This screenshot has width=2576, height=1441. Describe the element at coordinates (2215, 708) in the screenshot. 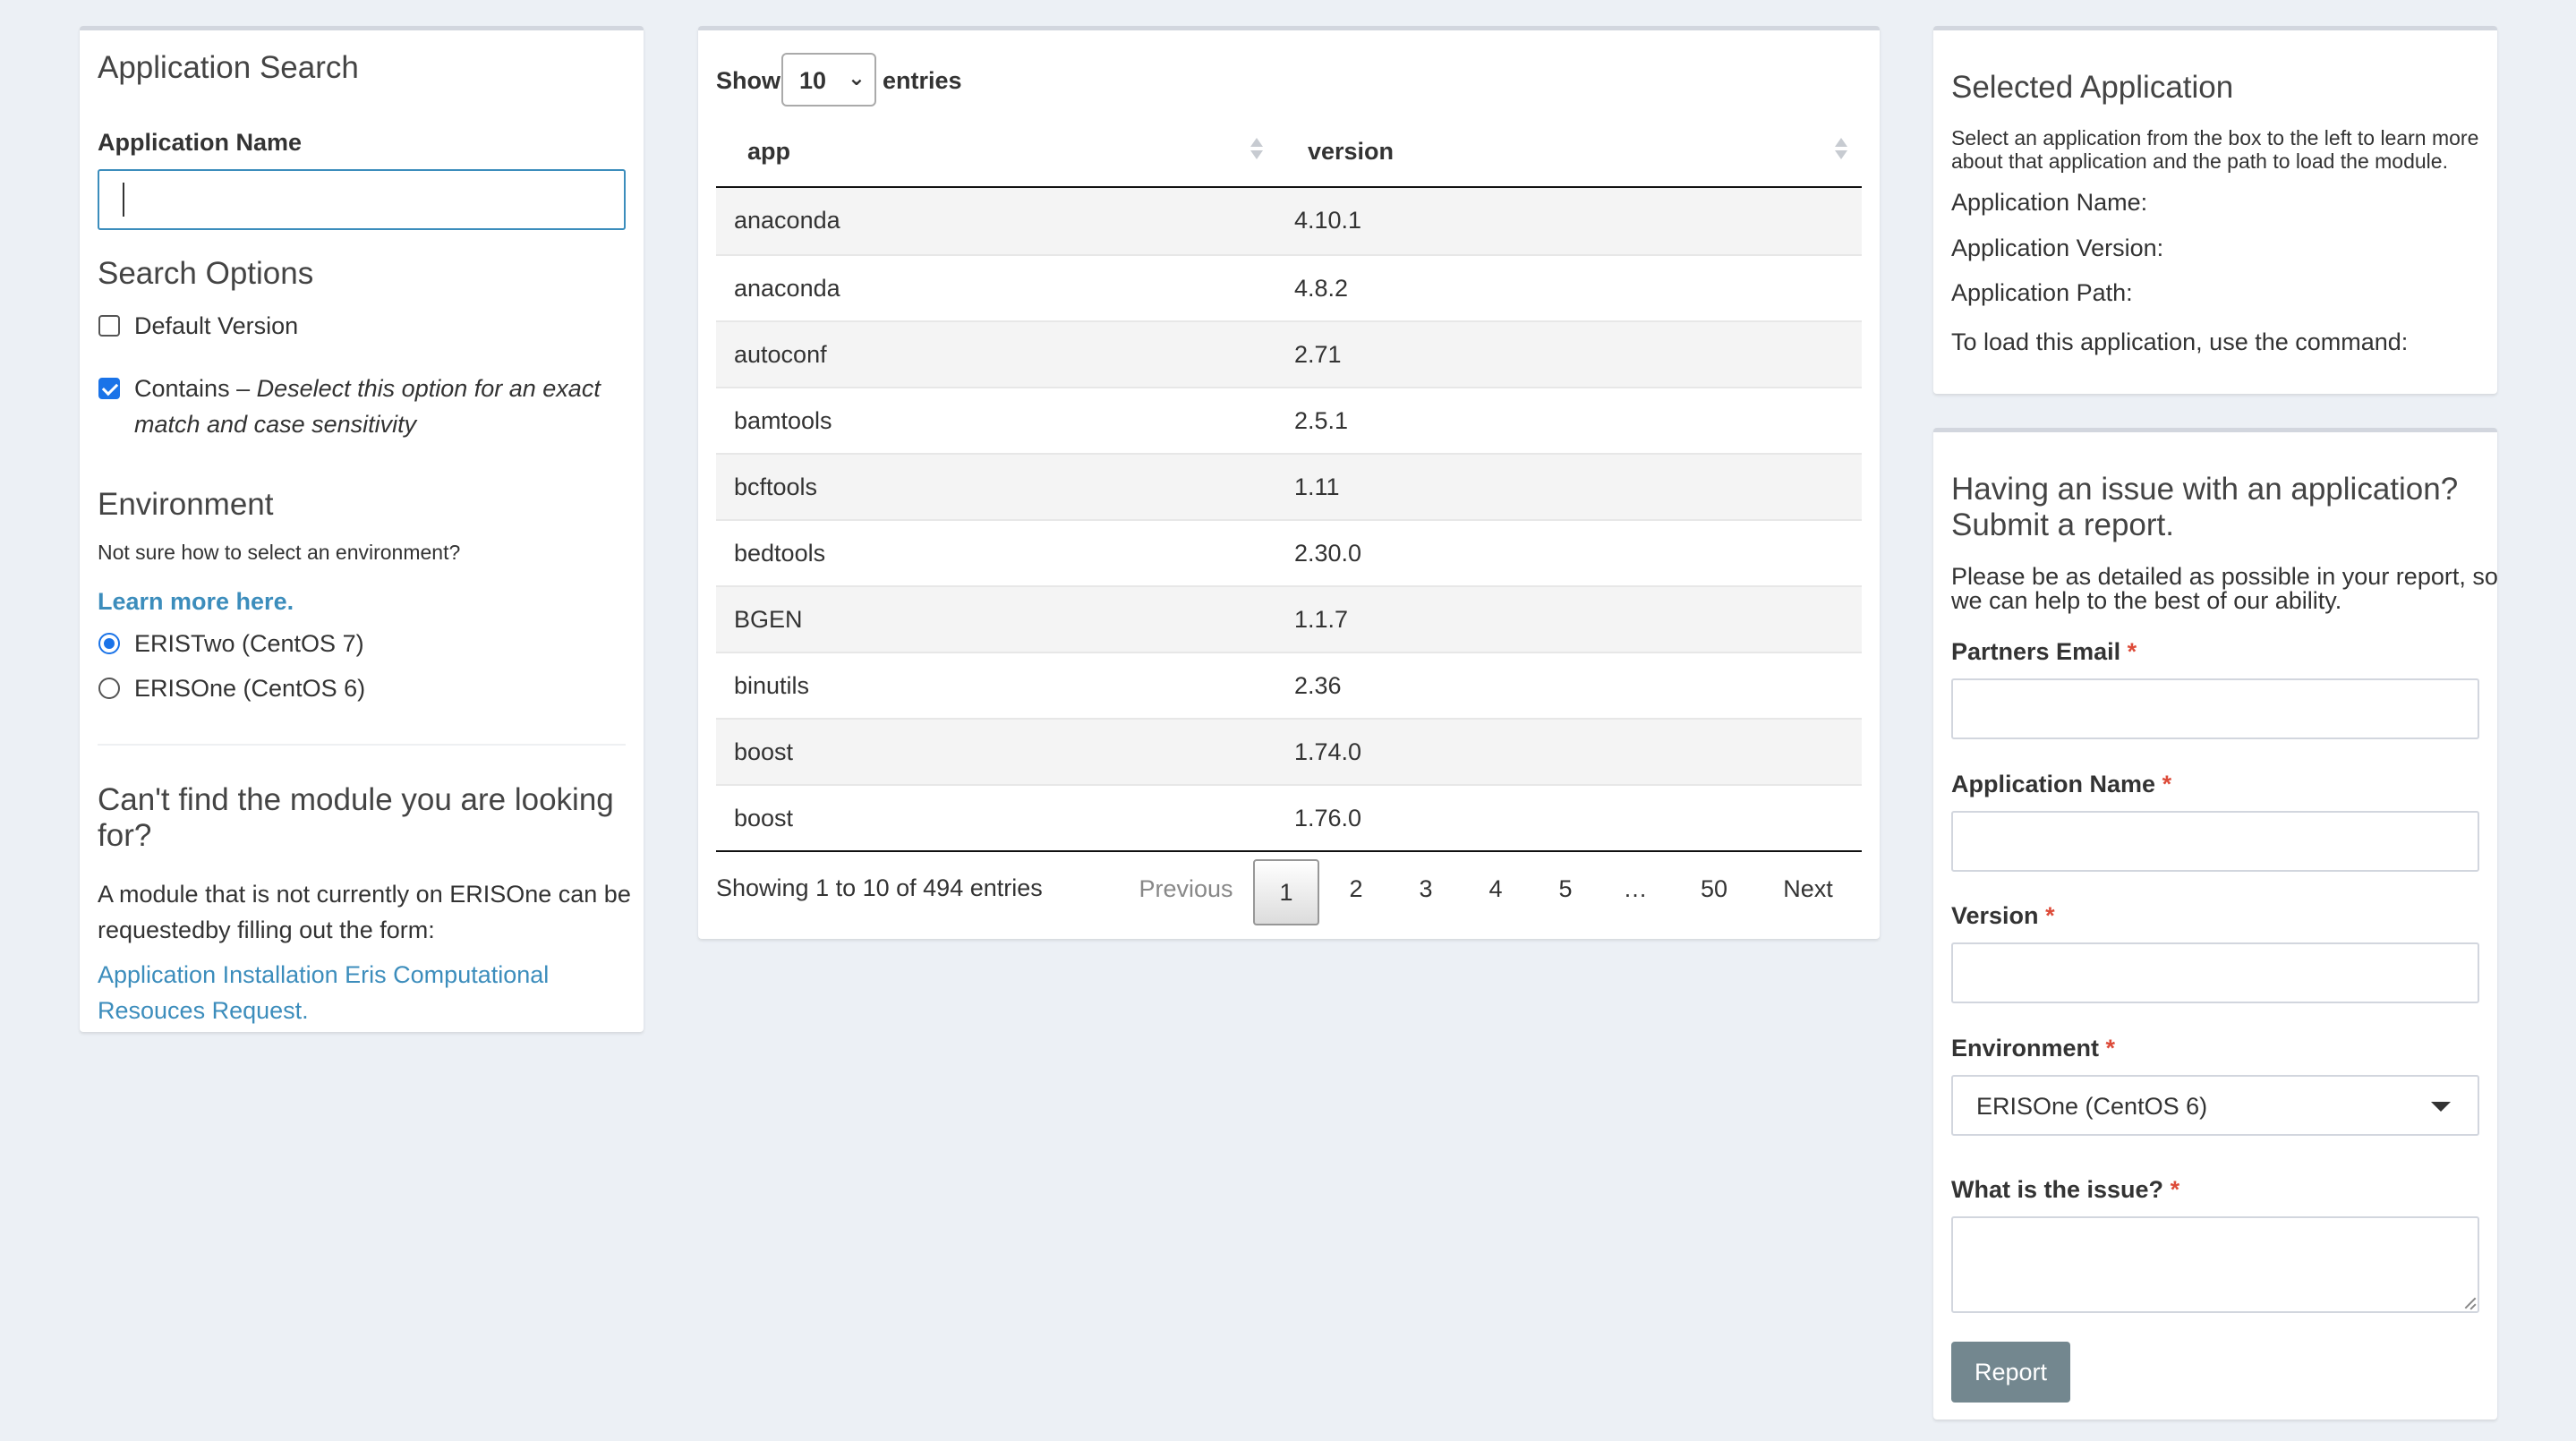

I see `partners-email-input` at that location.